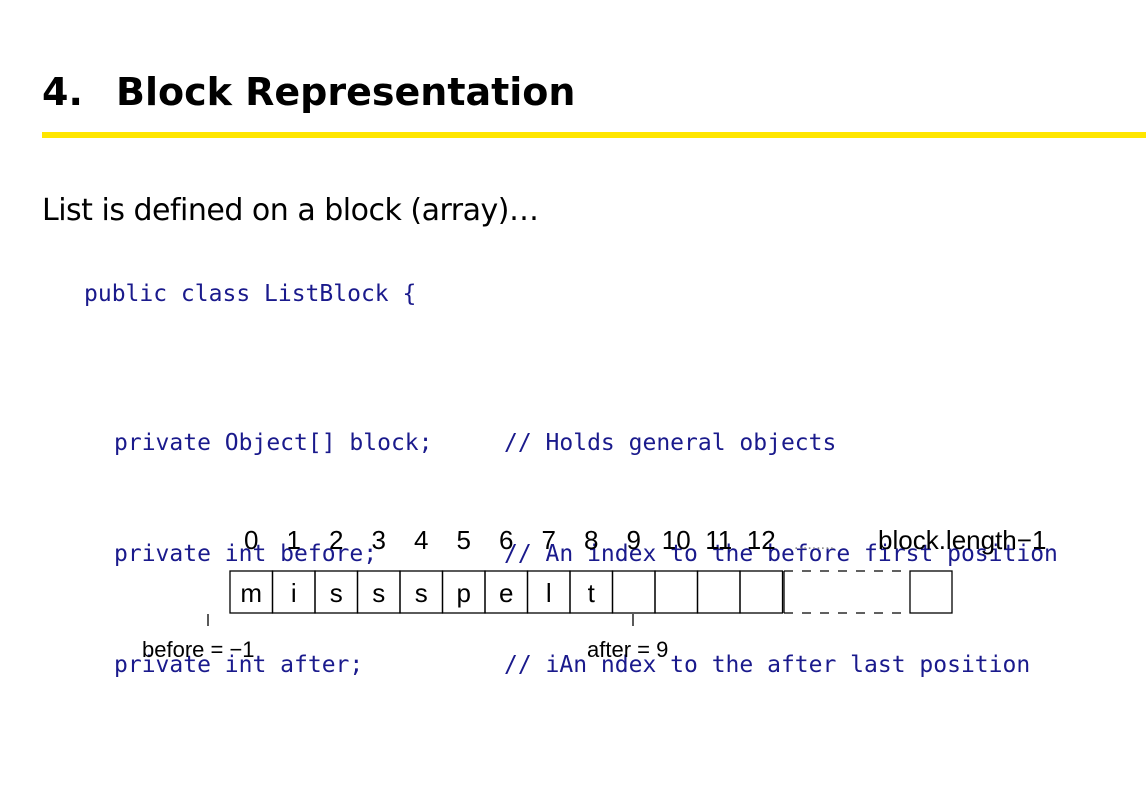 This screenshot has width=1146, height=786. What do you see at coordinates (549, 593) in the screenshot?
I see `array-cell-value: l` at bounding box center [549, 593].